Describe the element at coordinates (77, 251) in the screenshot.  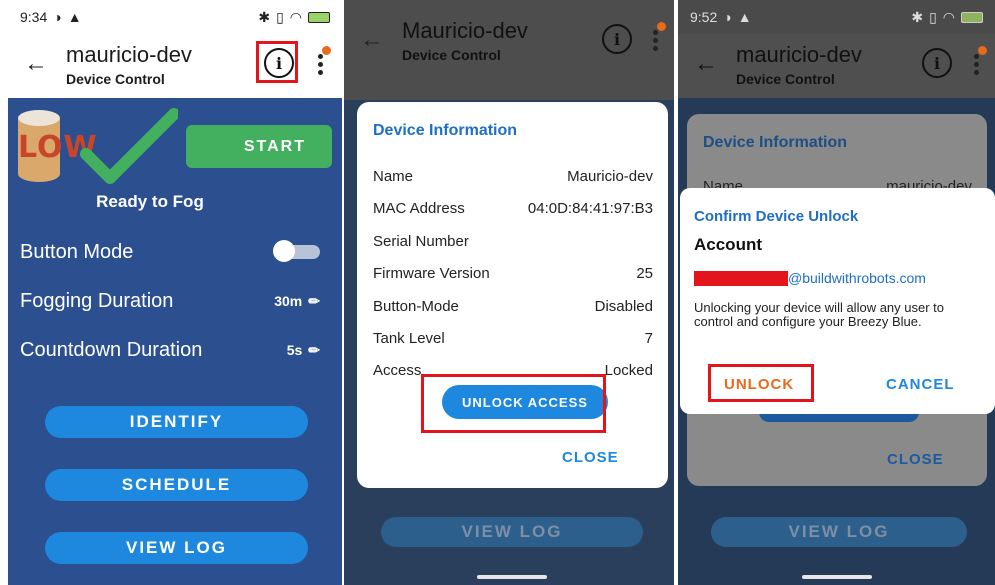
I see `button-mode-label: Button Mode` at that location.